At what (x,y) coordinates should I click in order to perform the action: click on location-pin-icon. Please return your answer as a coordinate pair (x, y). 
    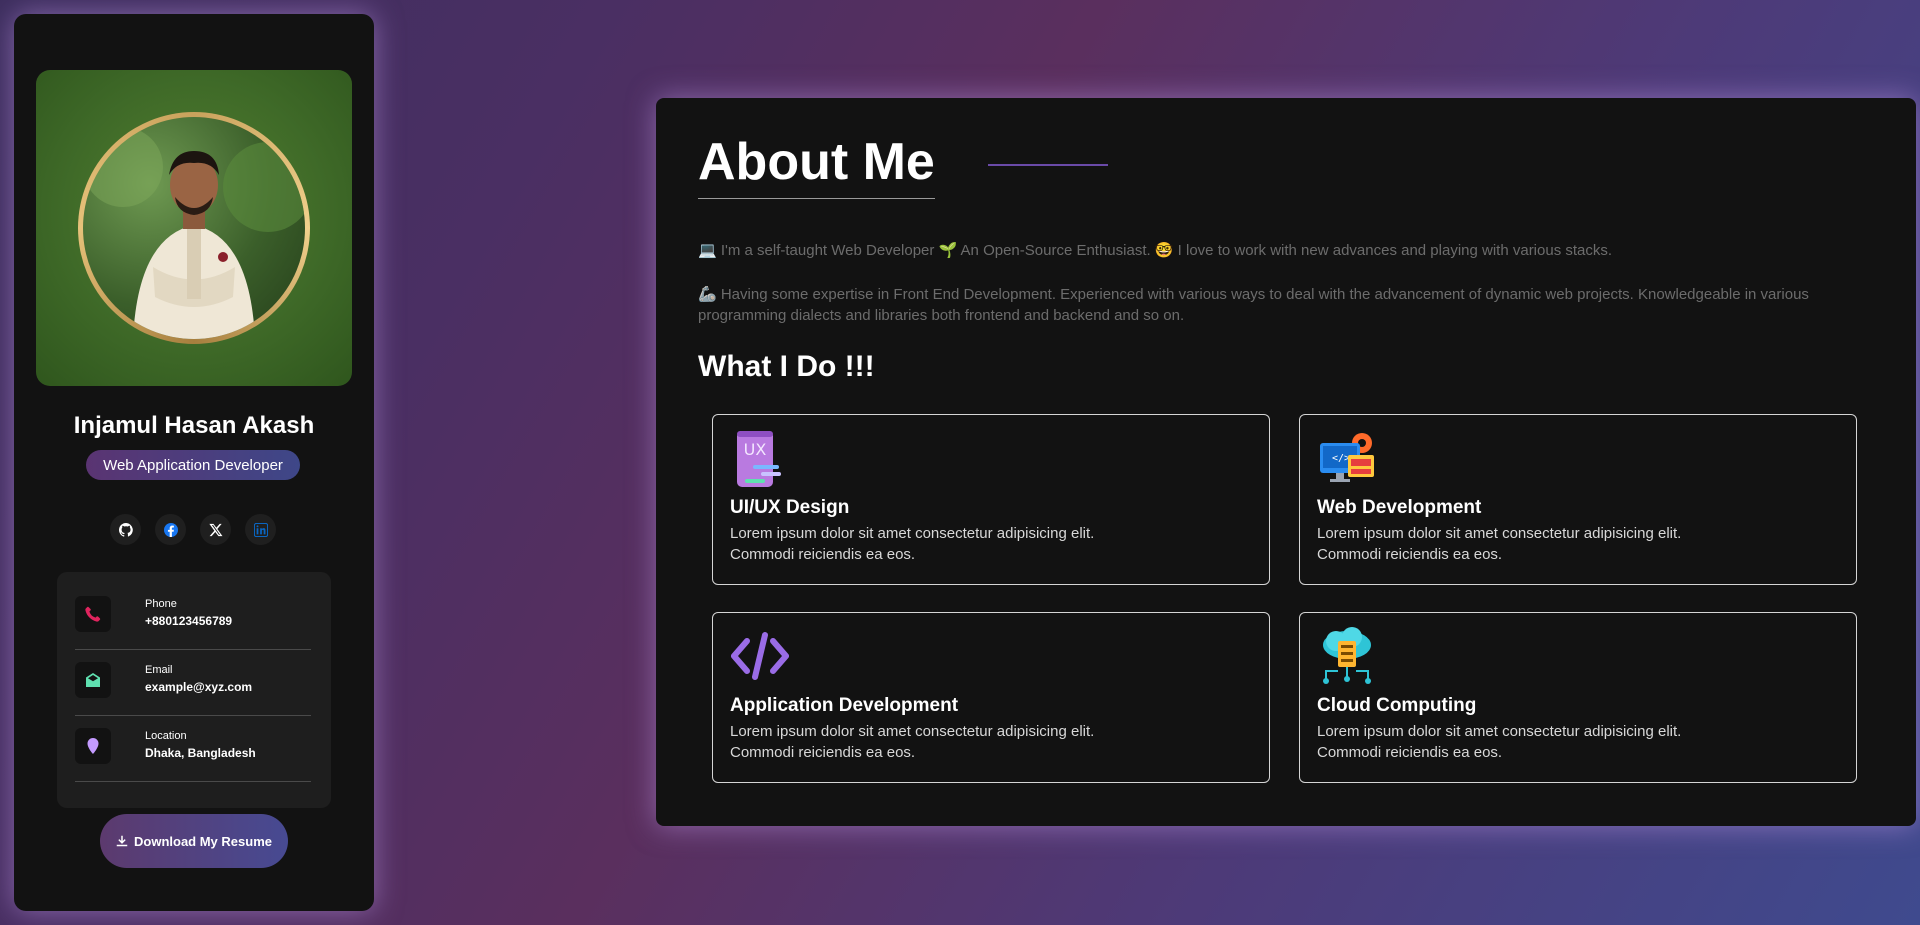
    Looking at the image, I should click on (93, 746).